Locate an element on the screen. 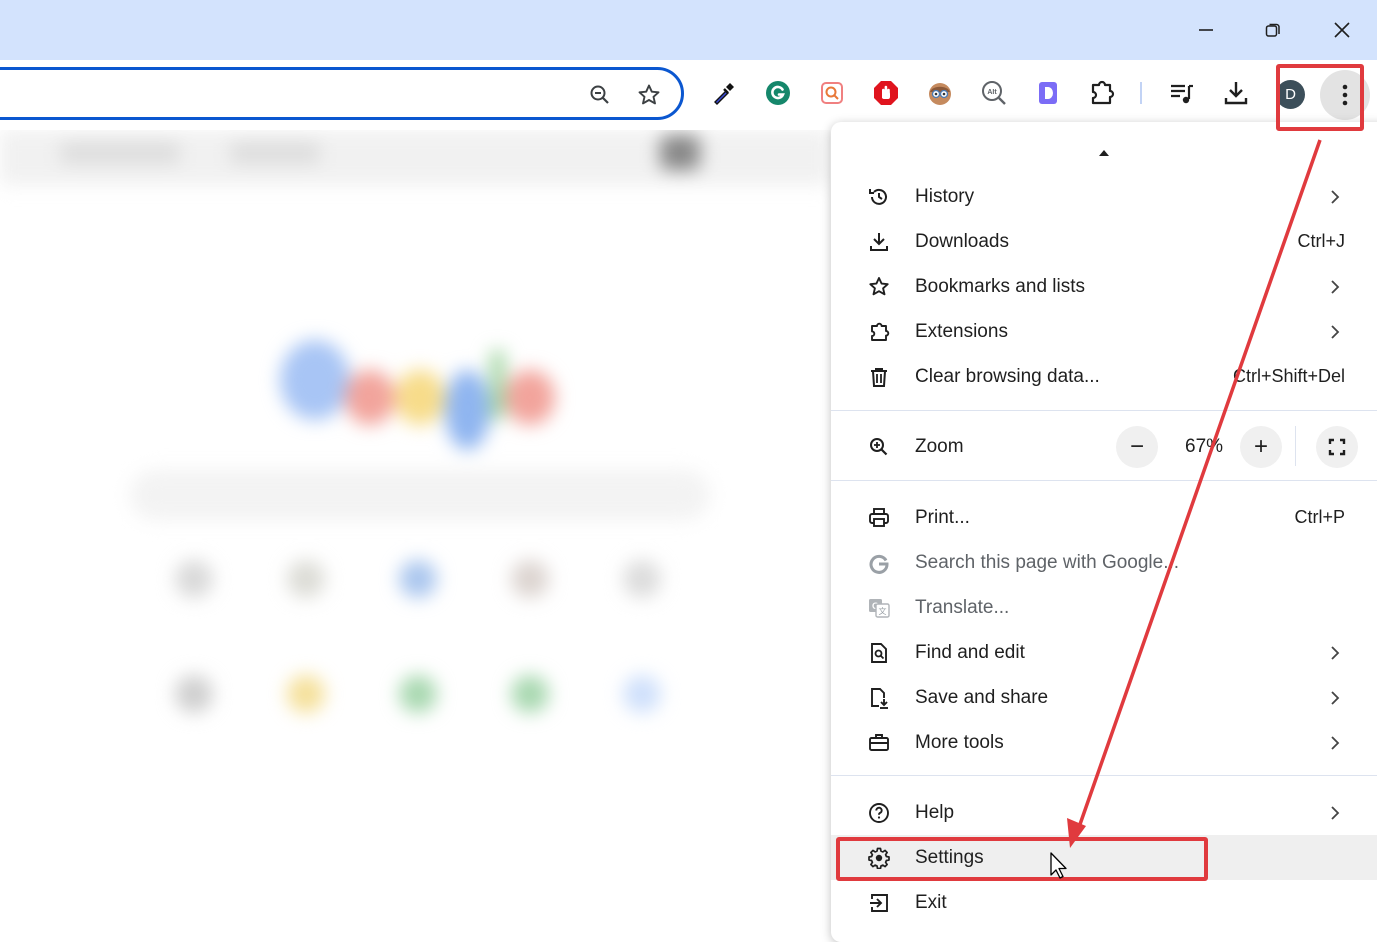 The image size is (1377, 942). reading-list-icon is located at coordinates (1182, 94).